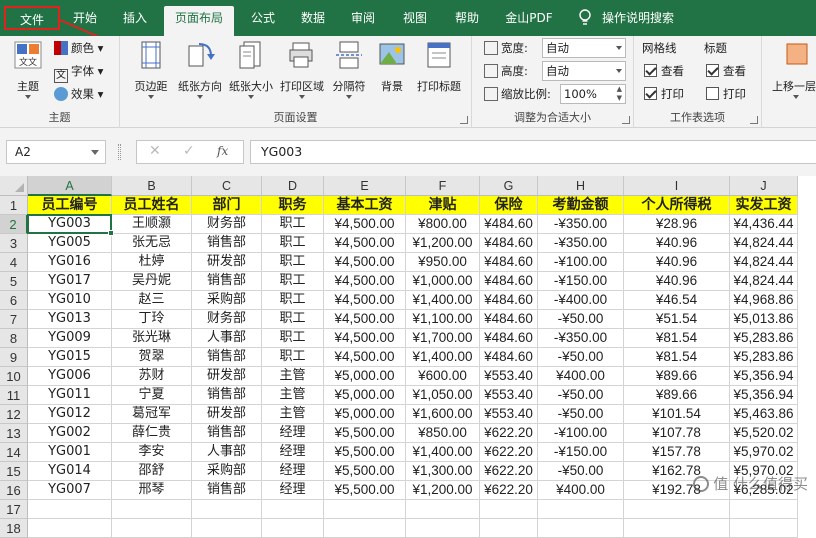  Describe the element at coordinates (152, 300) in the screenshot. I see `table-cell: 赵三` at that location.